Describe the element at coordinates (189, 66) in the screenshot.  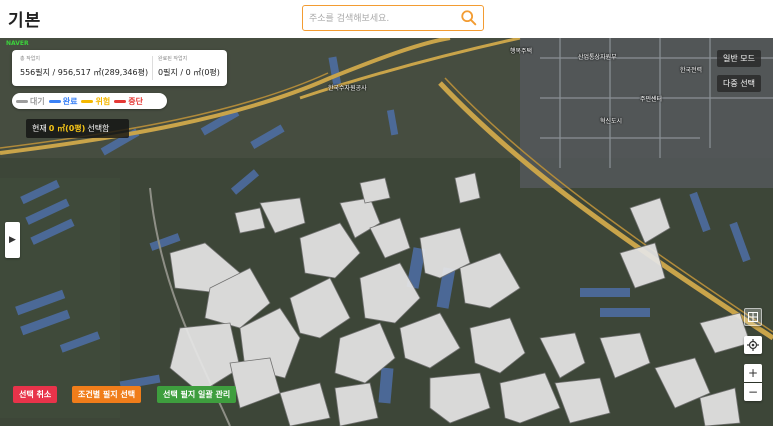
I see `done-work-stat: 완료된 작업지 0필지 / 0 ㎡(0평)` at that location.